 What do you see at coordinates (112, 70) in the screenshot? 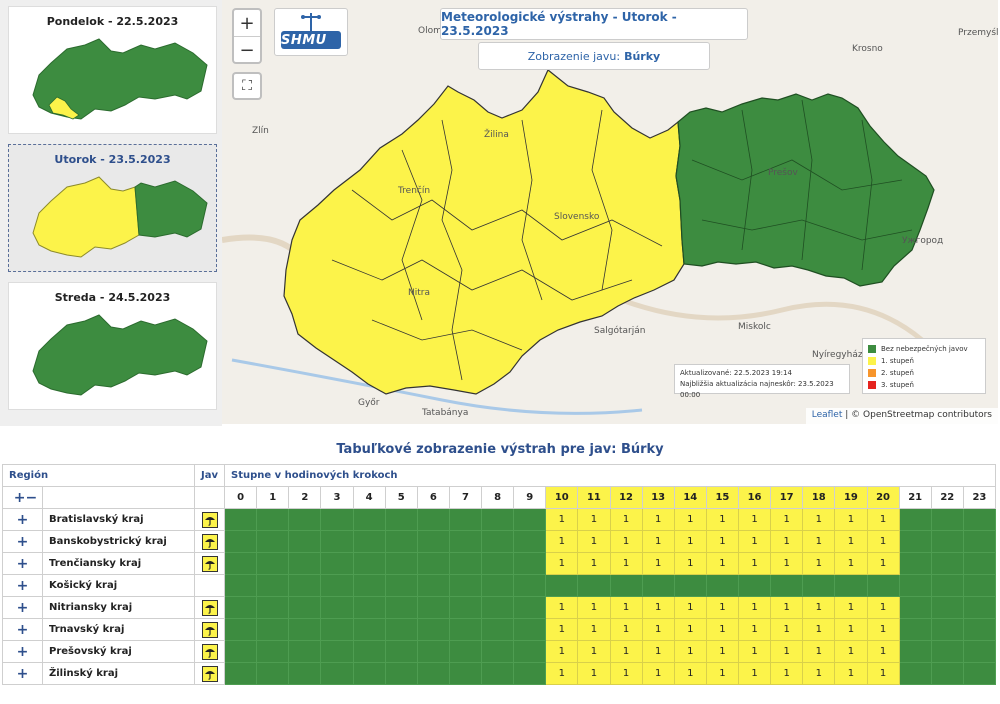
I see `day-card-monday: Pondelok - 22.5.2023` at bounding box center [112, 70].